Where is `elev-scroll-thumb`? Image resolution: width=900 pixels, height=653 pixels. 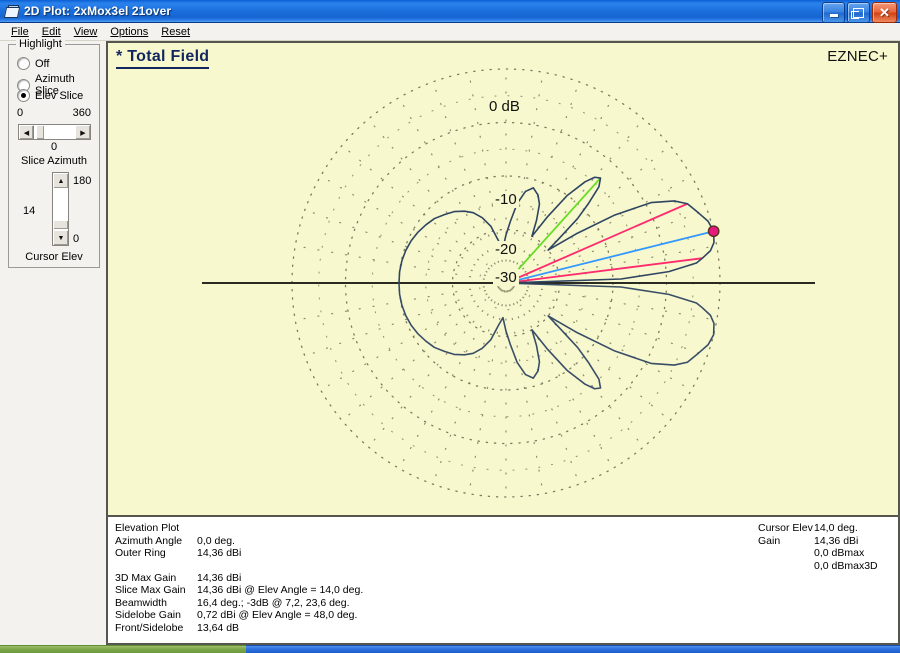
elev-scroll-thumb is located at coordinates (60, 224).